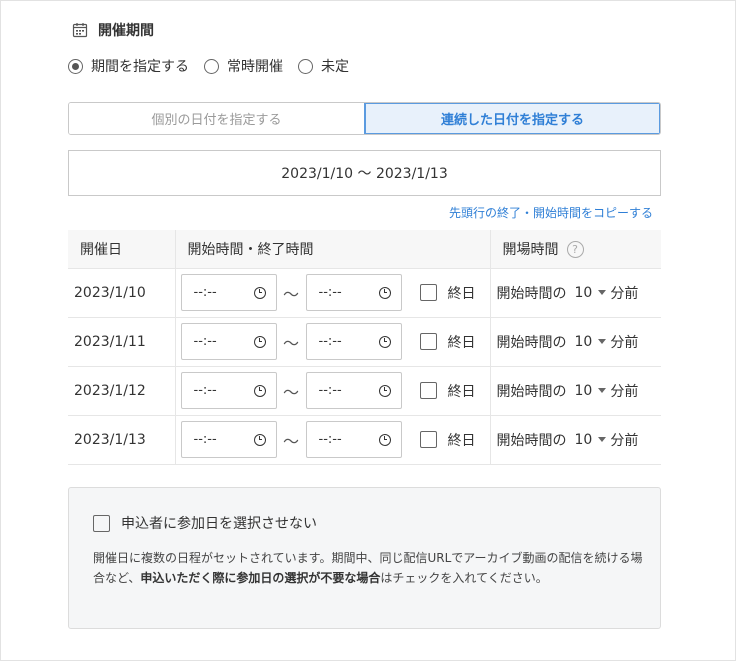 This screenshot has height=661, width=736. What do you see at coordinates (364, 173) in the screenshot?
I see `date-range-field: 2023/1/10 〜 2023/1/13` at bounding box center [364, 173].